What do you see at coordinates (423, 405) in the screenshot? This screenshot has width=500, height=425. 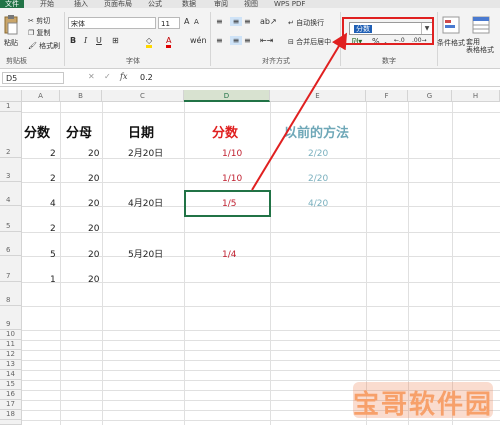 I see `watermark-text: 宝哥软件园` at bounding box center [423, 405].